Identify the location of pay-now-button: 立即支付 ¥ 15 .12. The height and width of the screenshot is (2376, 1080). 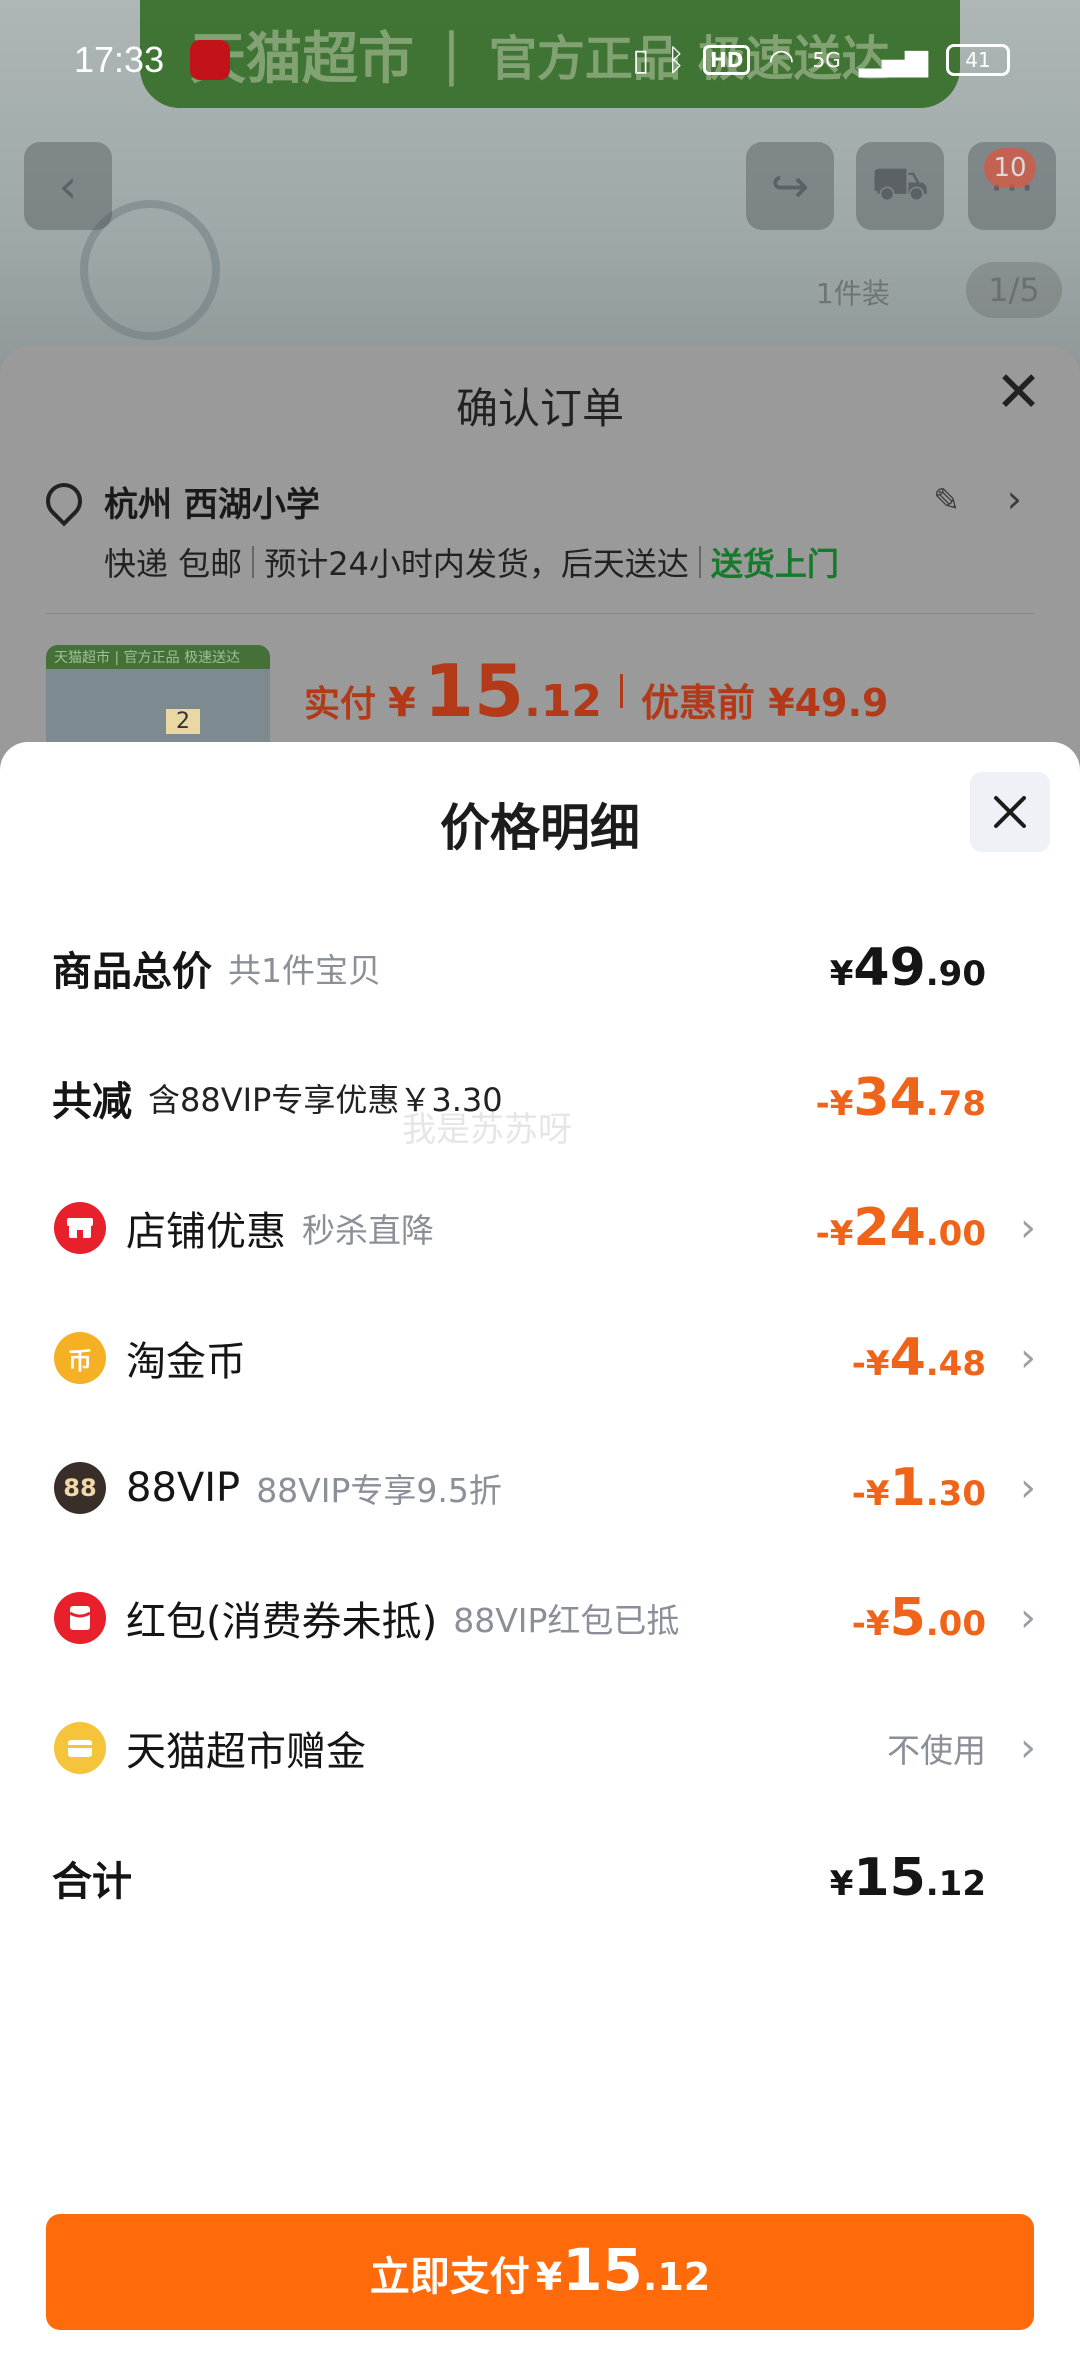
(540, 2272).